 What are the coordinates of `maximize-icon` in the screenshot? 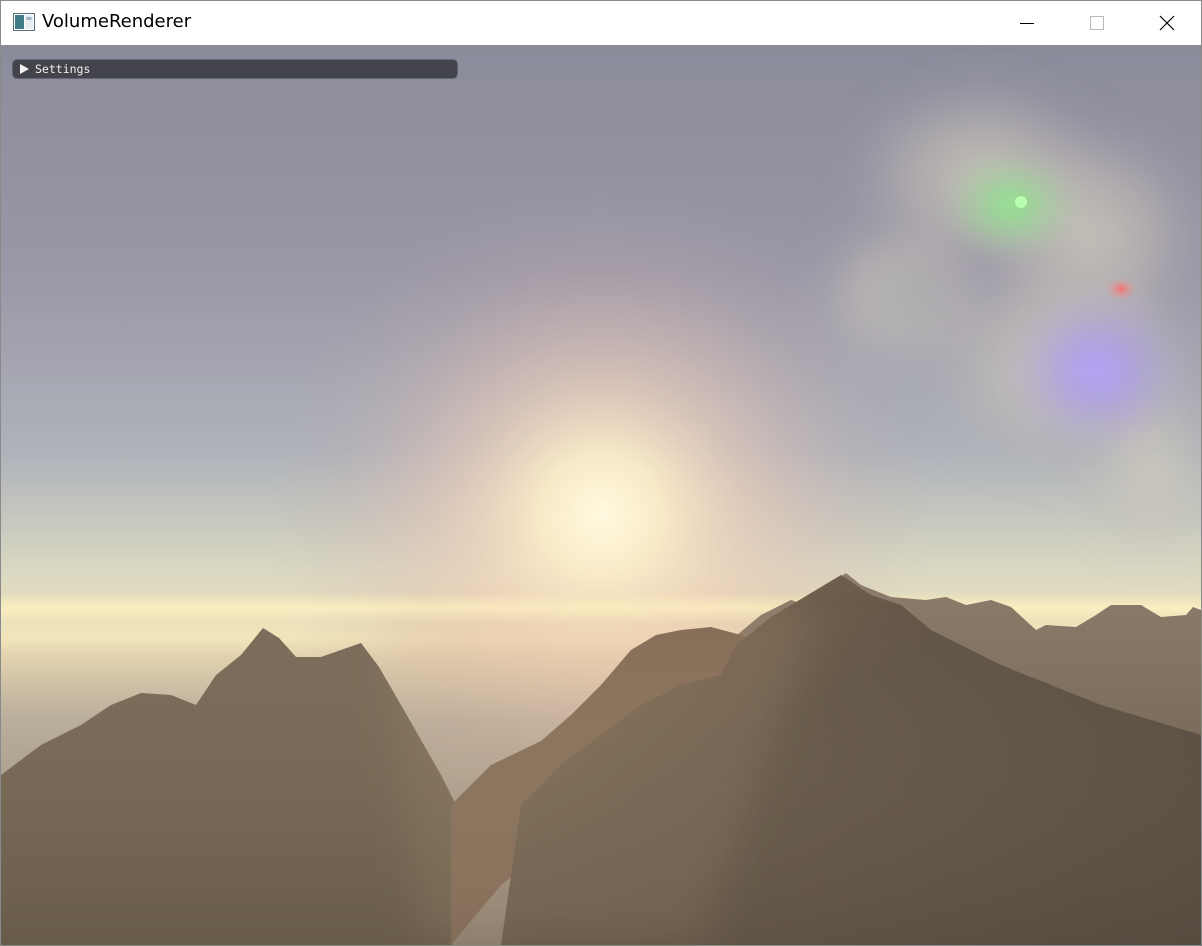 It's located at (1097, 23).